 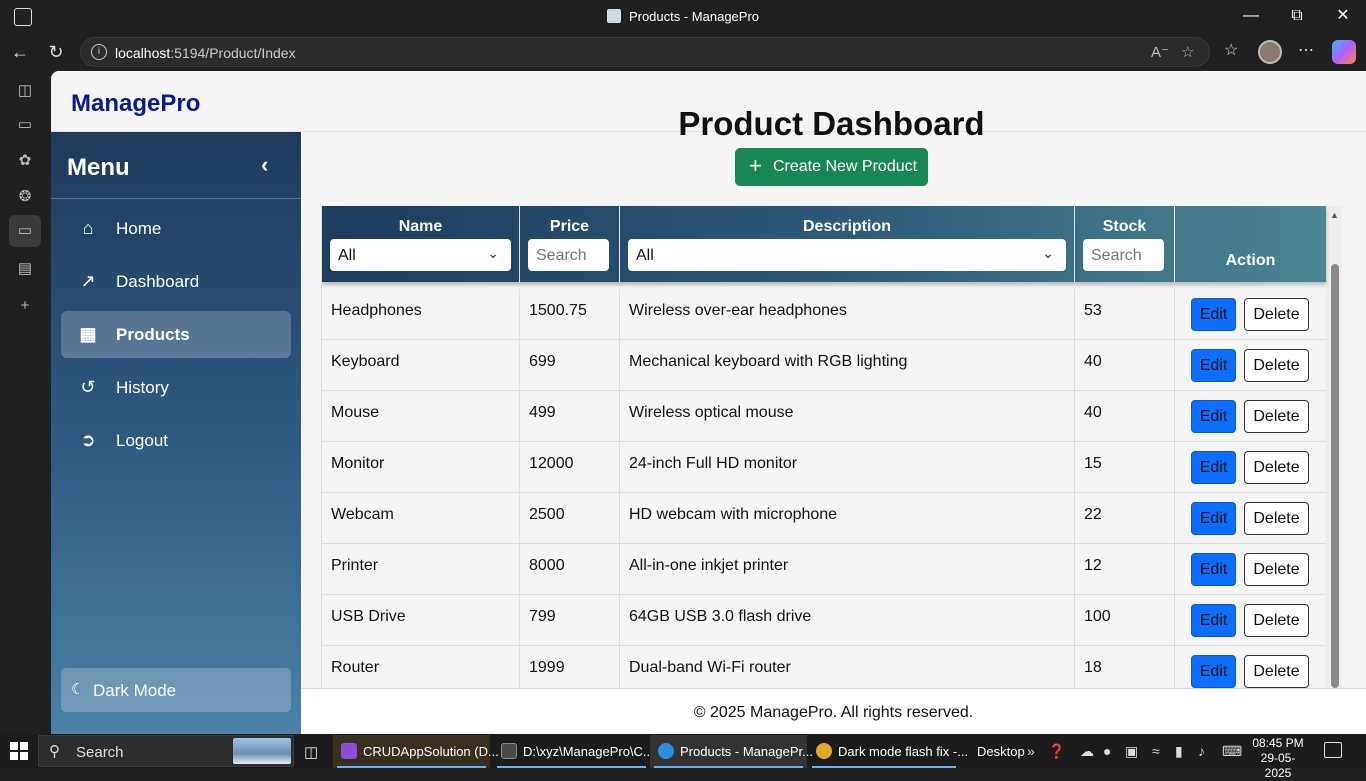 What do you see at coordinates (376, 310) in the screenshot?
I see `cell-text: Headphones` at bounding box center [376, 310].